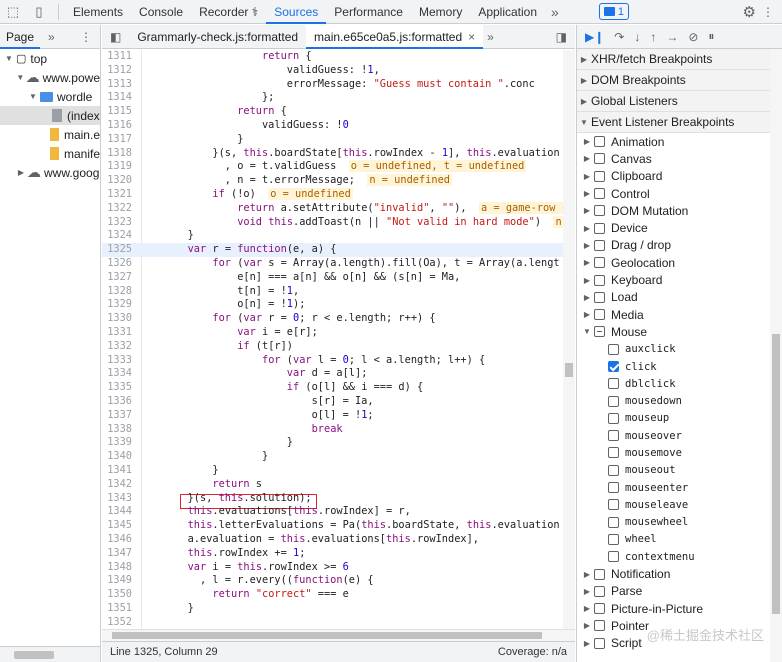 This screenshot has height=662, width=782. Describe the element at coordinates (679, 452) in the screenshot. I see `event-item-mousemove: mousemove` at that location.